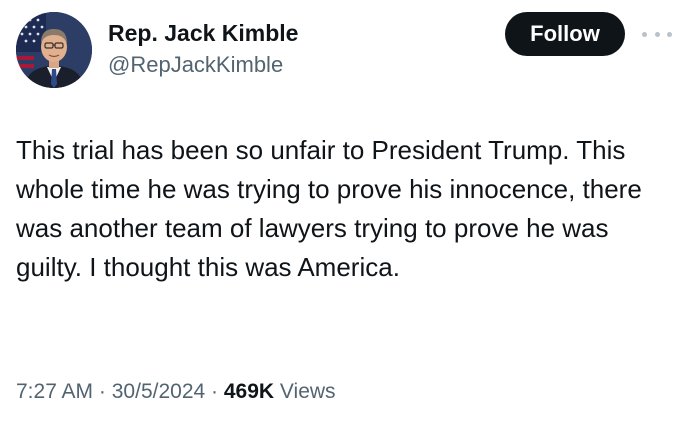 The image size is (690, 428). I want to click on more-dots-icon, so click(657, 34).